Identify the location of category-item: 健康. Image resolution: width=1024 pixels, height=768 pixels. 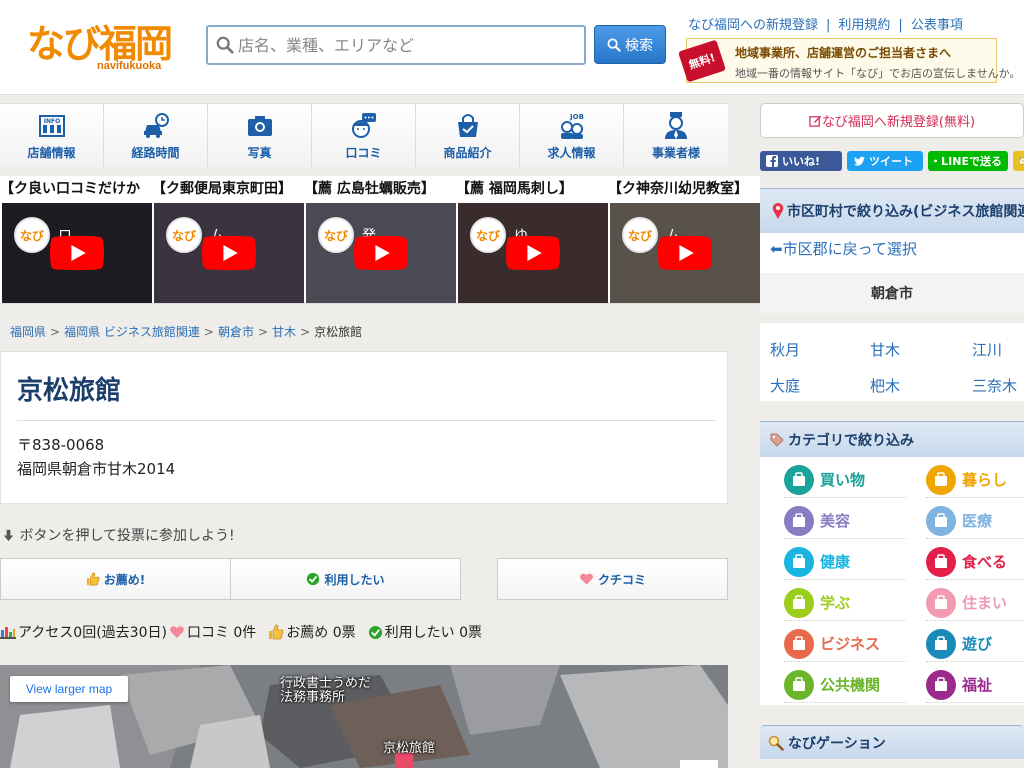
(845, 562).